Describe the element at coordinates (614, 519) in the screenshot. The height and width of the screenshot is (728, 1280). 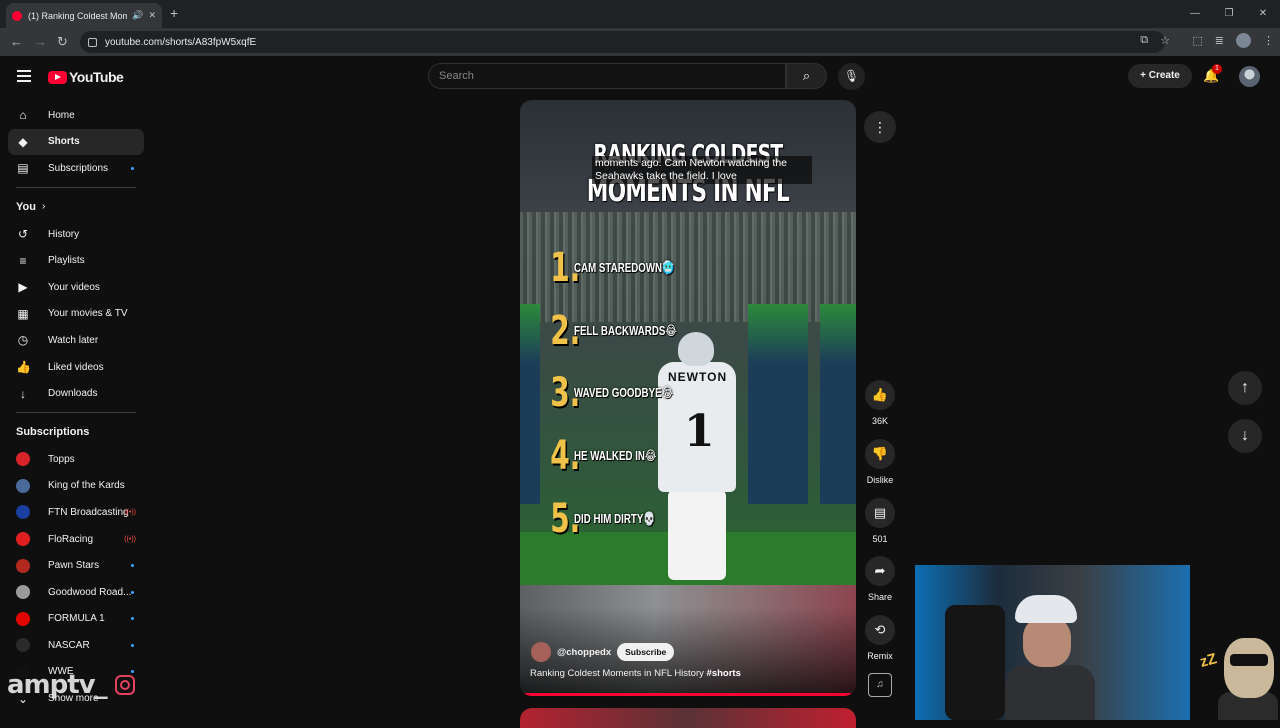
I see `ranking-item: 5. DID HIM DIRTY💀` at that location.